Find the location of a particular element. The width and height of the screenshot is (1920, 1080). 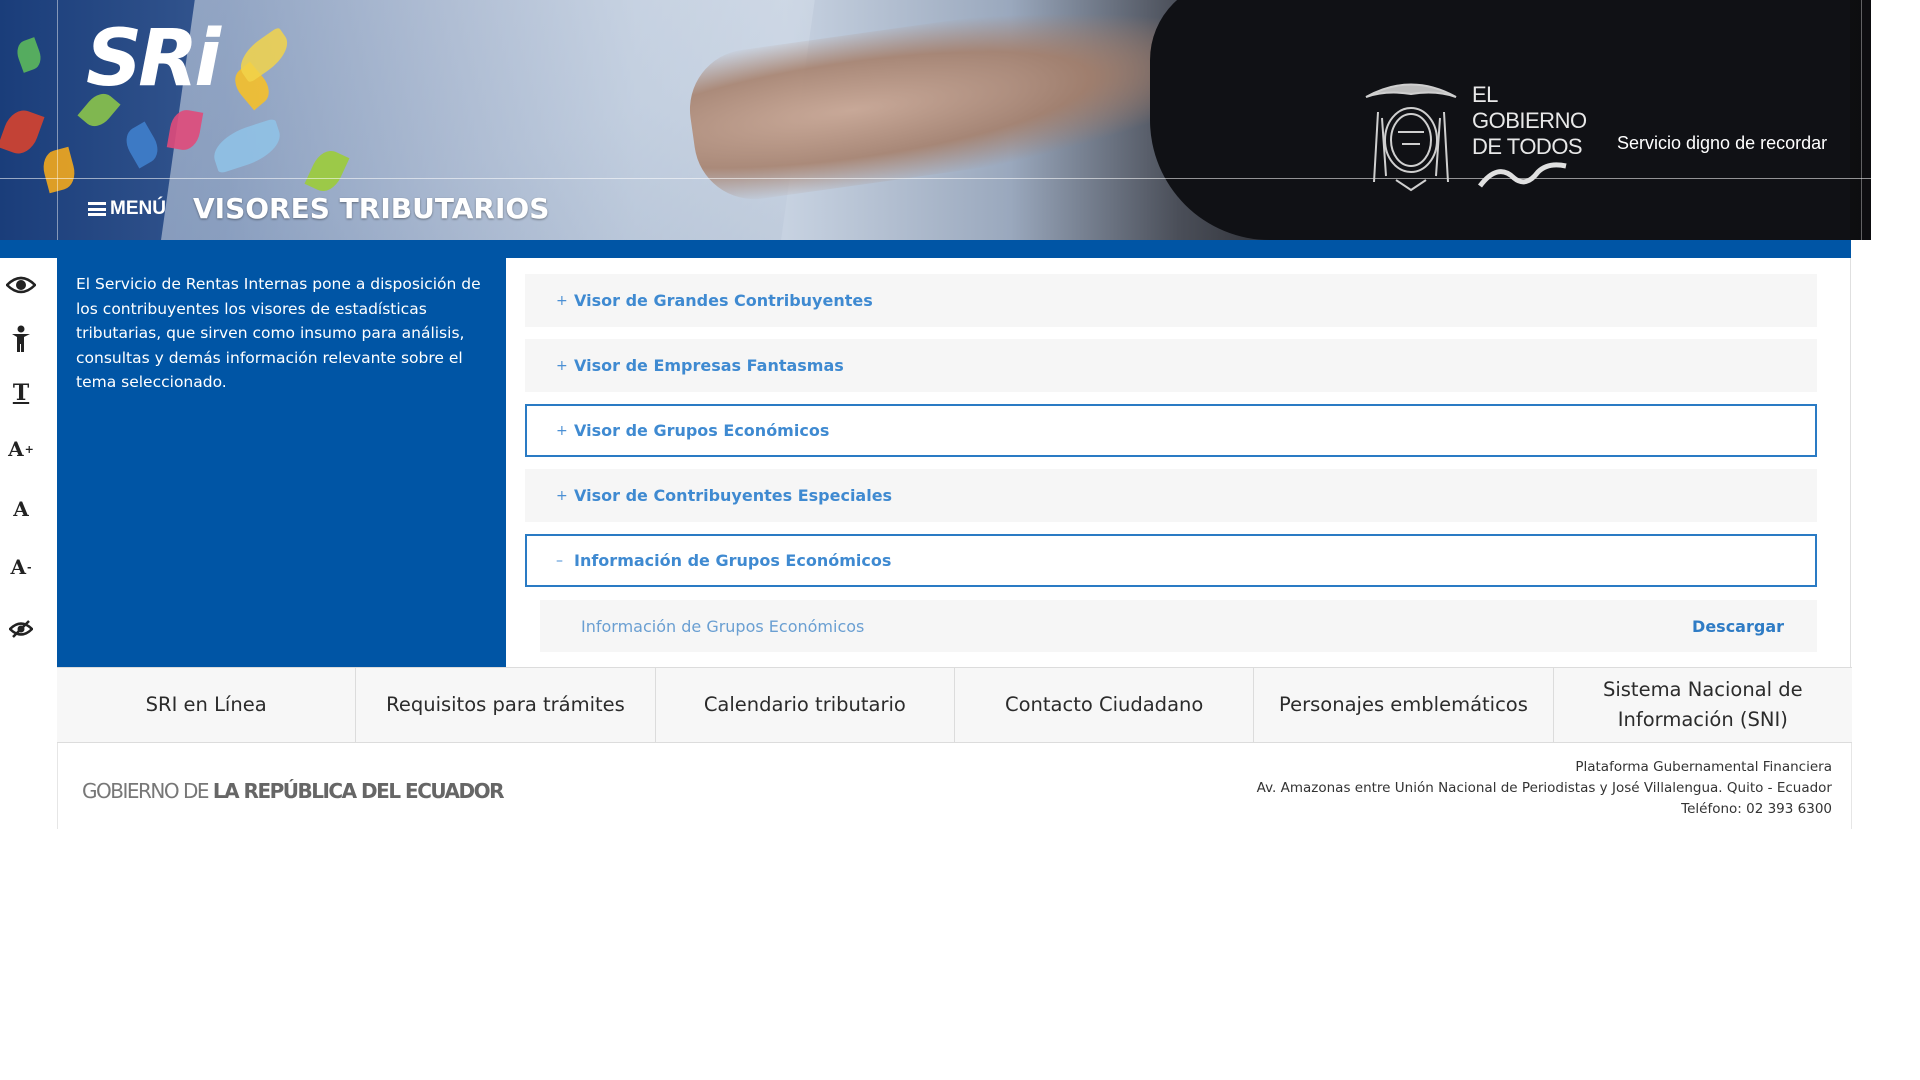

font-increase-sign: + is located at coordinates (29, 449).